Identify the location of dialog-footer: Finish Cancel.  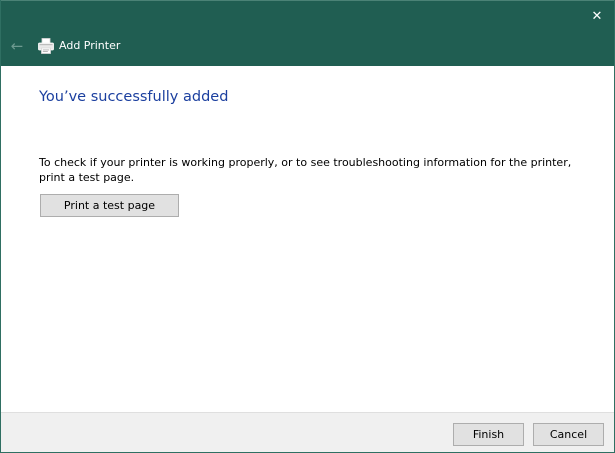
(307, 432).